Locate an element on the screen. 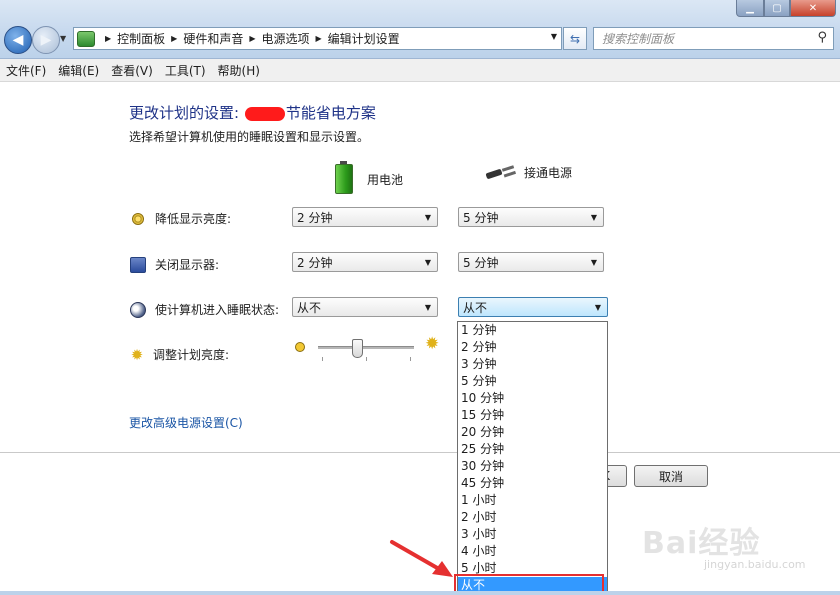  sleep-icon is located at coordinates (138, 309).